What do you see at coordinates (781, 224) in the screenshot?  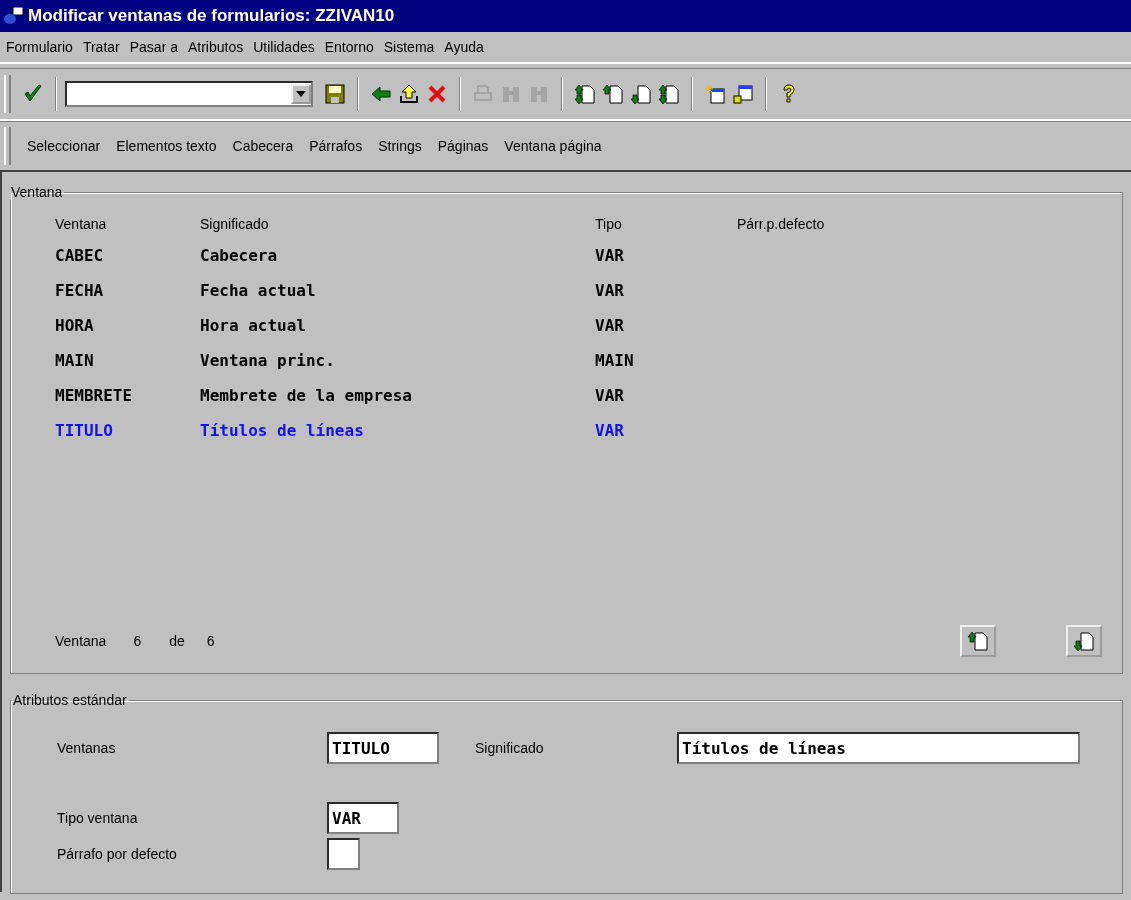 I see `column-header: Párr.p.defecto` at bounding box center [781, 224].